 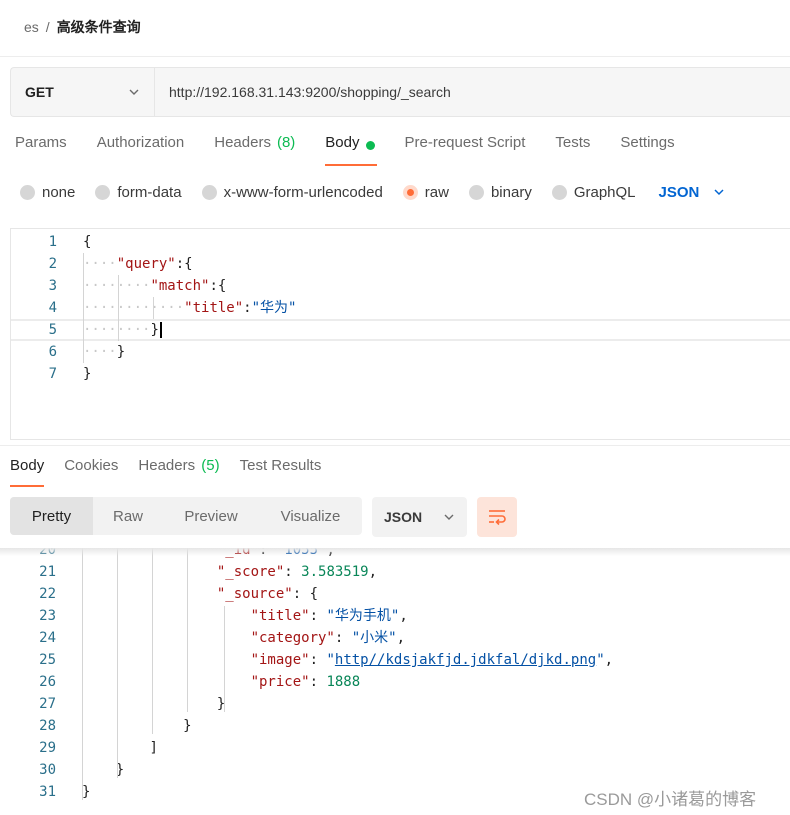 What do you see at coordinates (692, 192) in the screenshot?
I see `body-format-select: JSON` at bounding box center [692, 192].